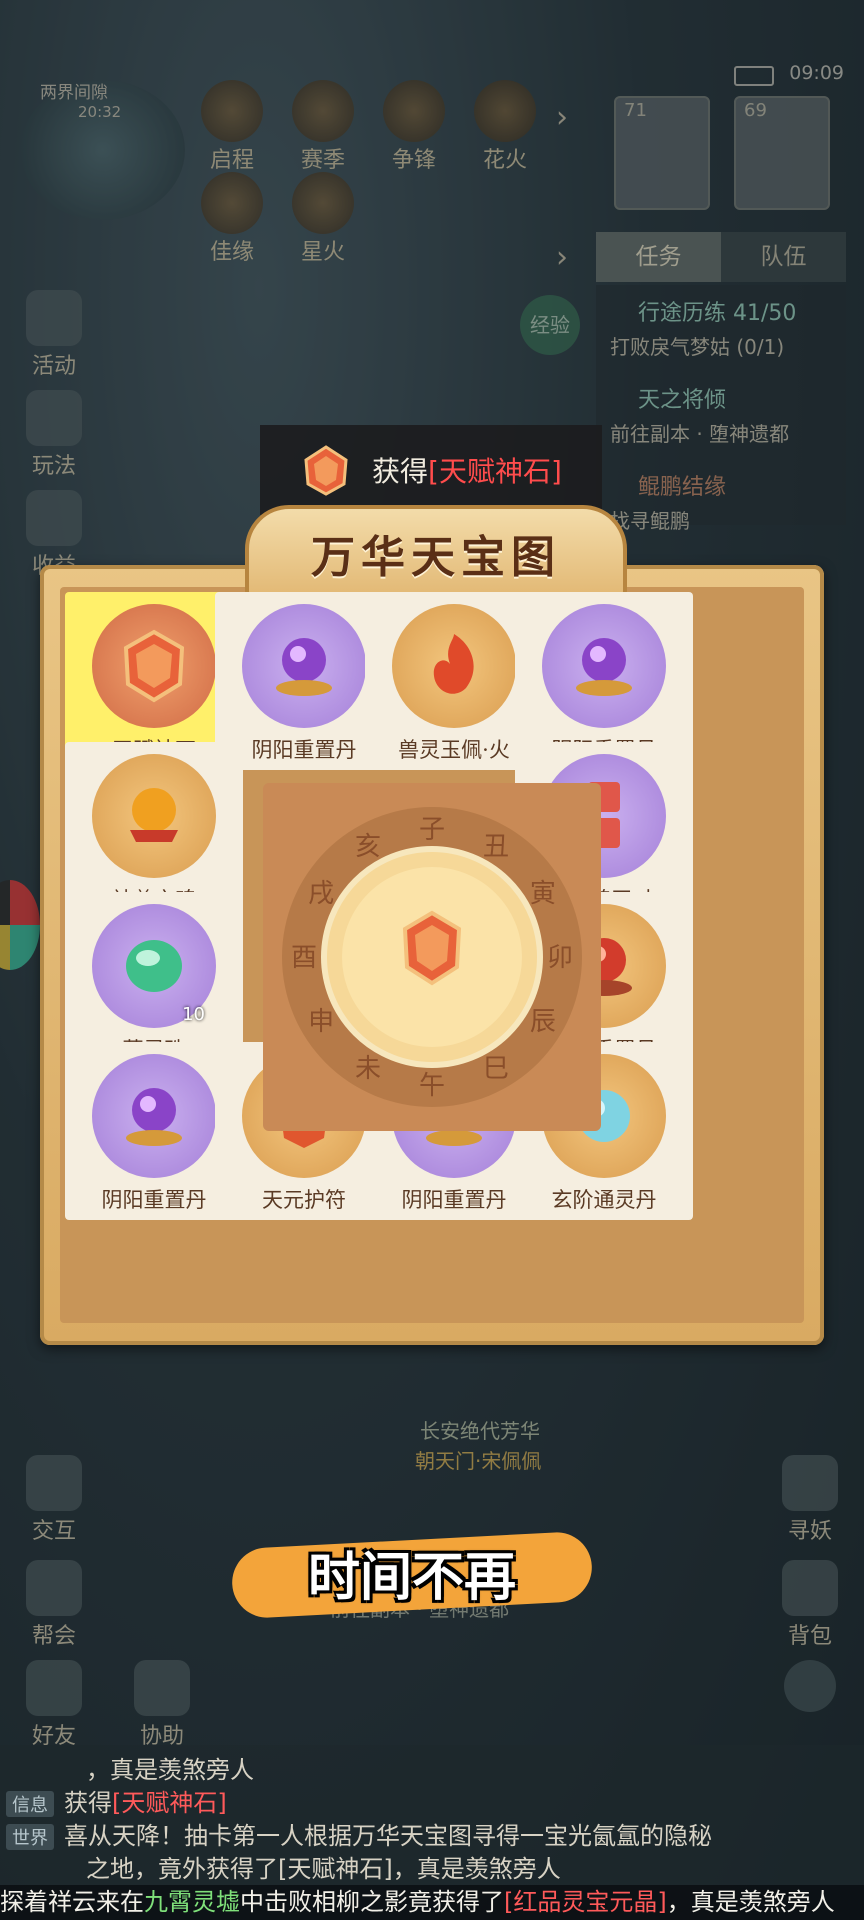 This screenshot has width=864, height=1920. I want to click on chat-text: 获得, so click(88, 1803).